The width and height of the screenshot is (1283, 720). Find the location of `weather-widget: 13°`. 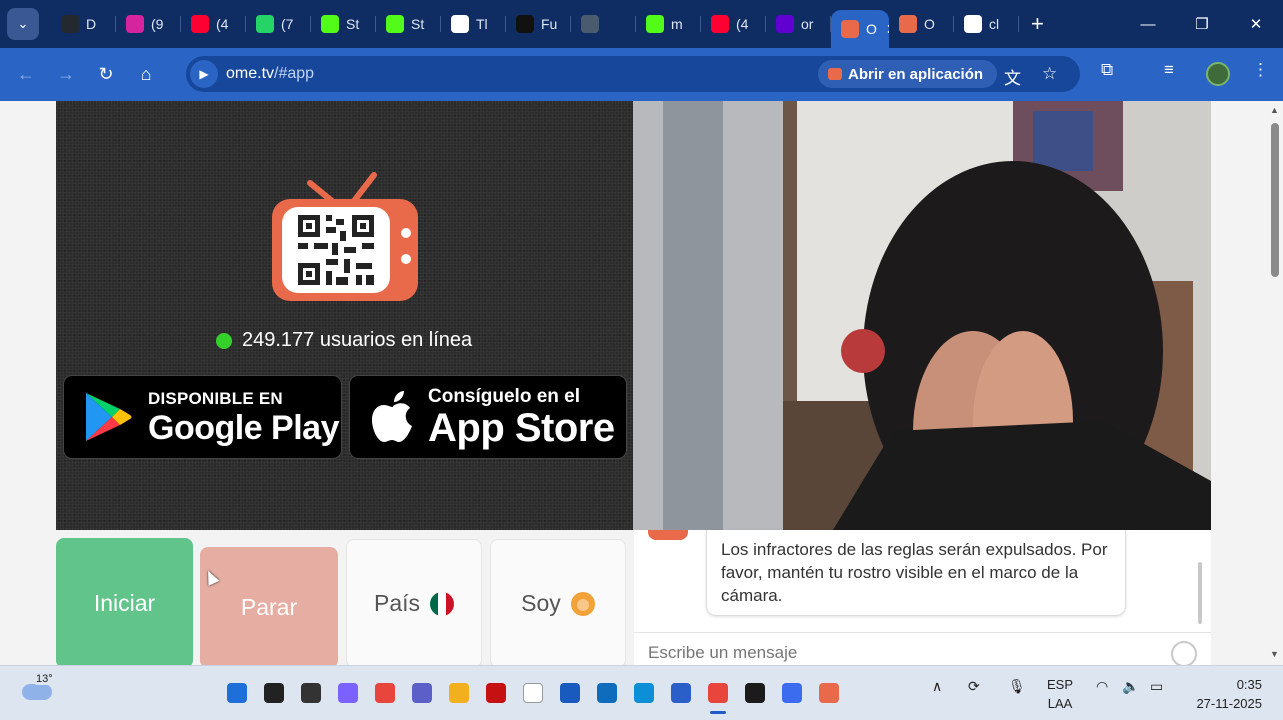

weather-widget: 13° is located at coordinates (38, 686).